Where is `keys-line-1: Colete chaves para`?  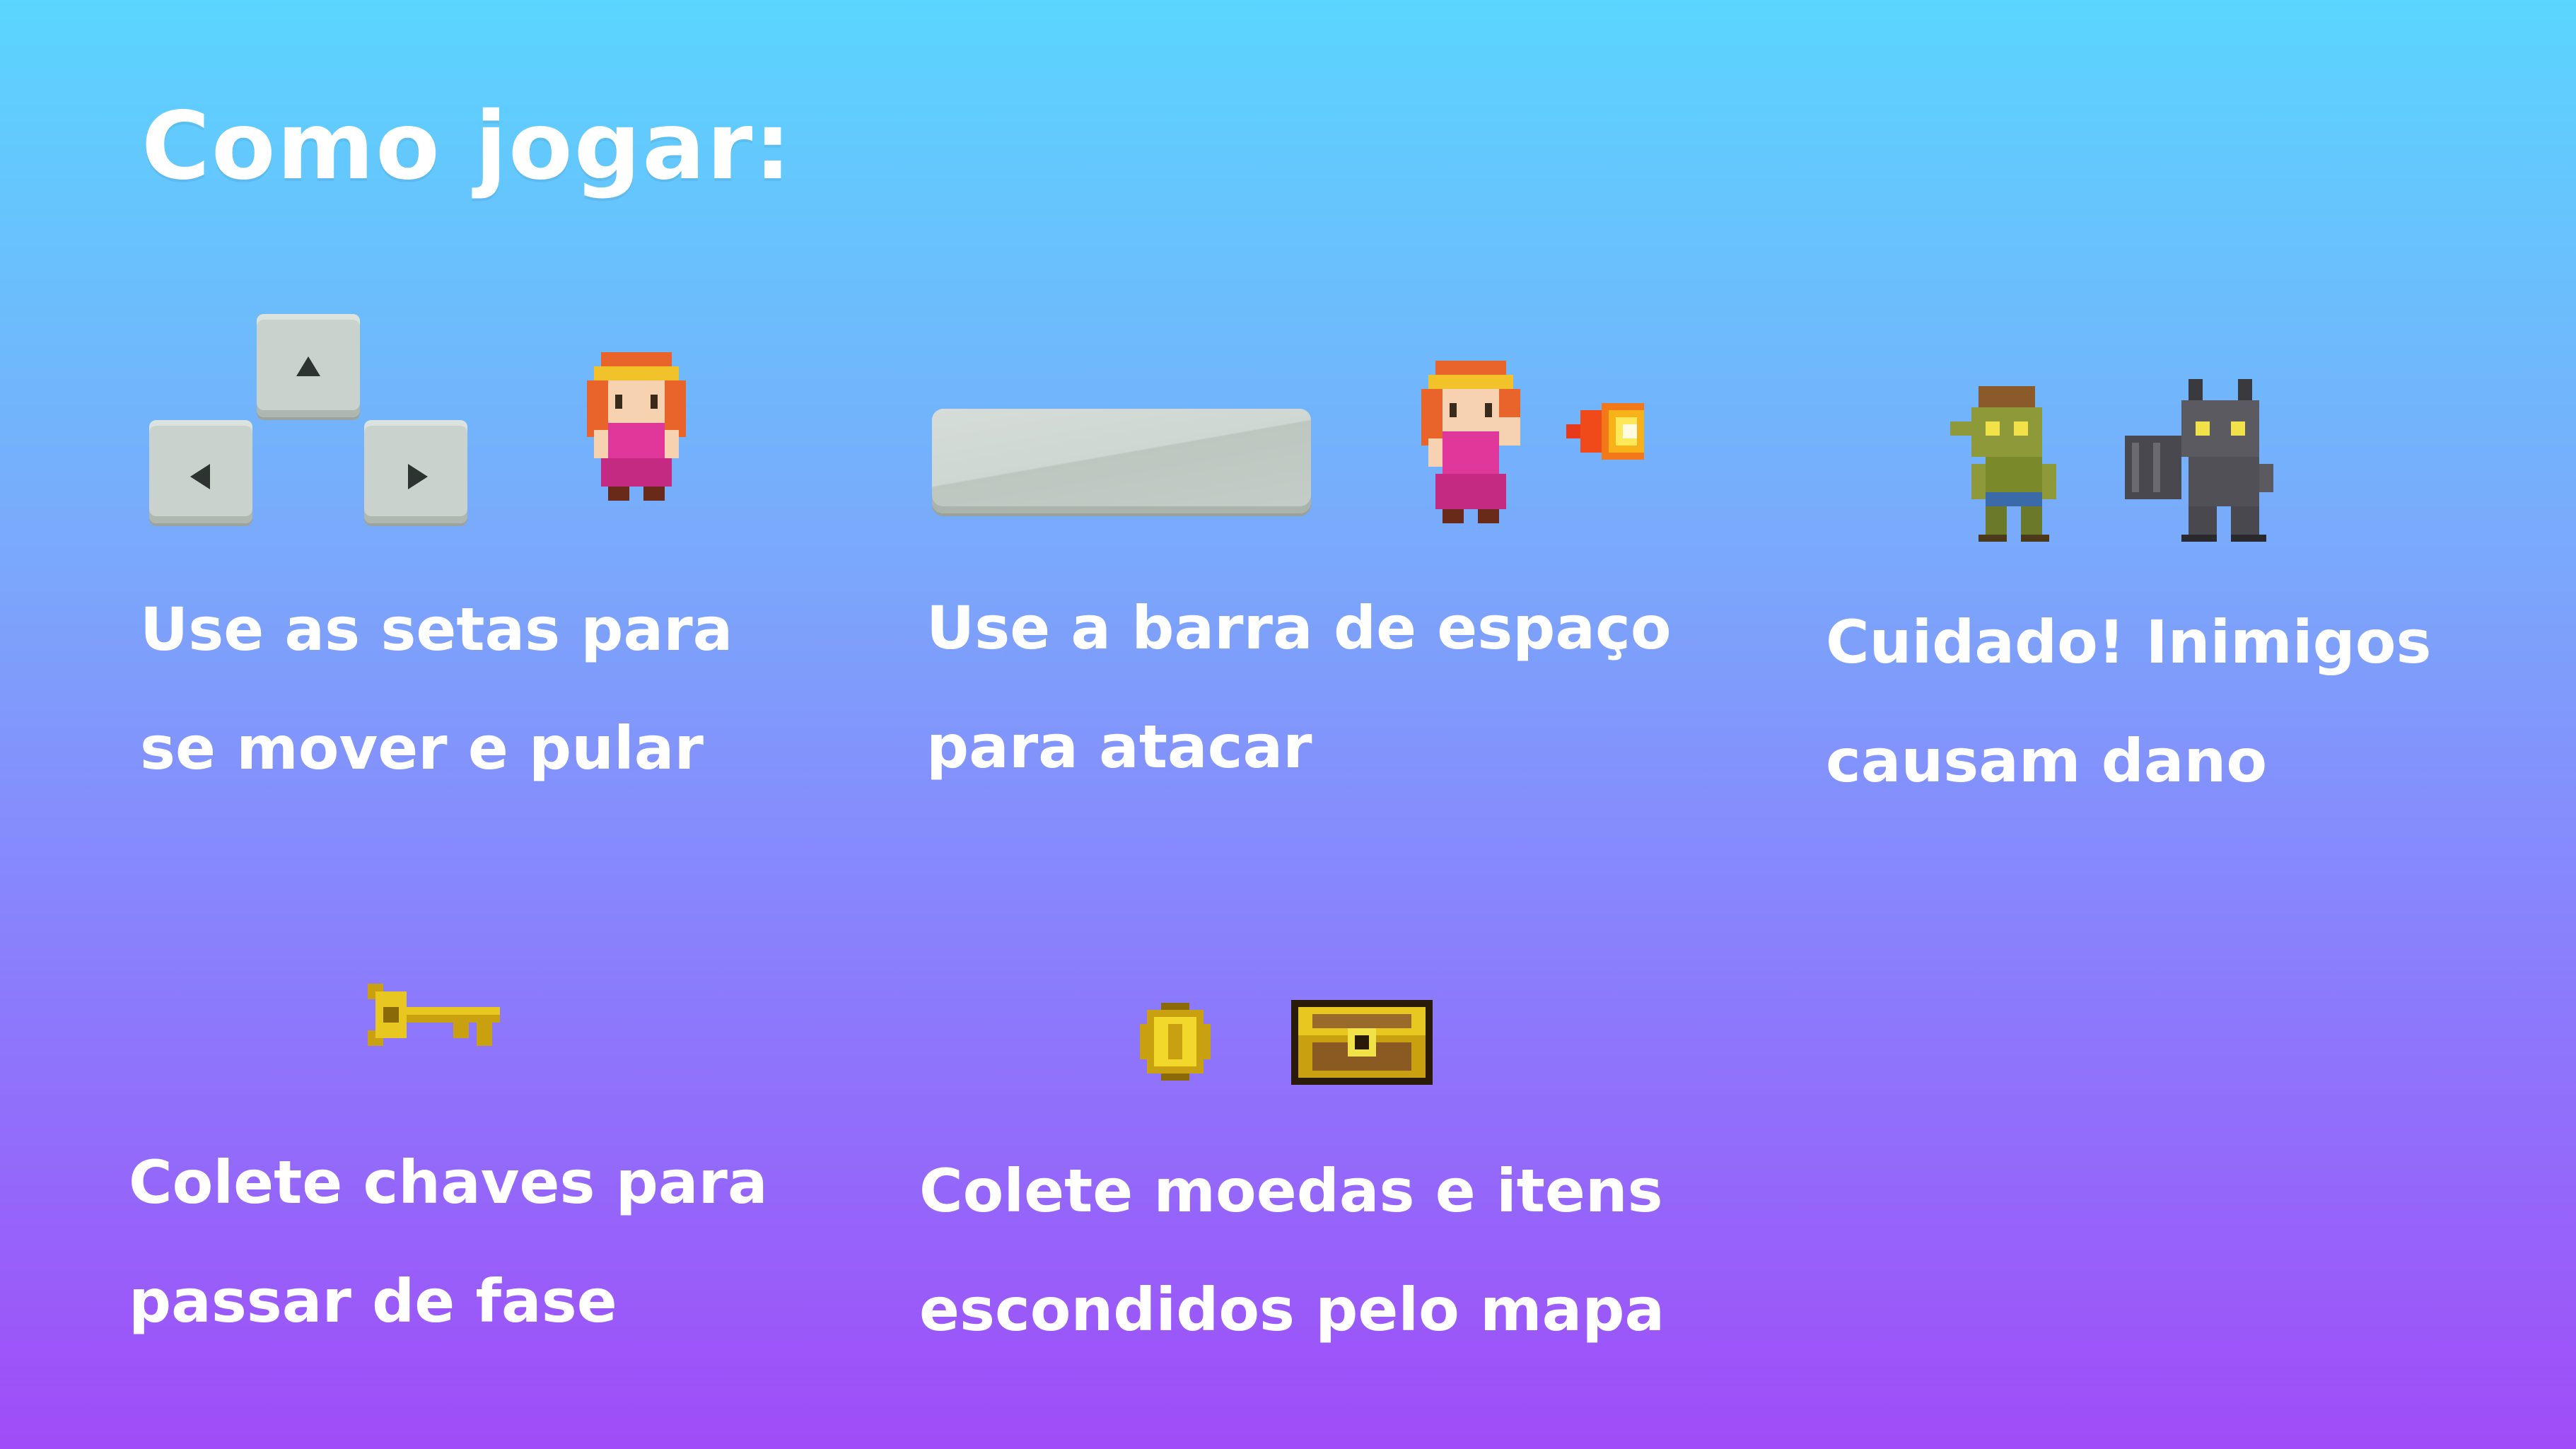 keys-line-1: Colete chaves para is located at coordinates (449, 1182).